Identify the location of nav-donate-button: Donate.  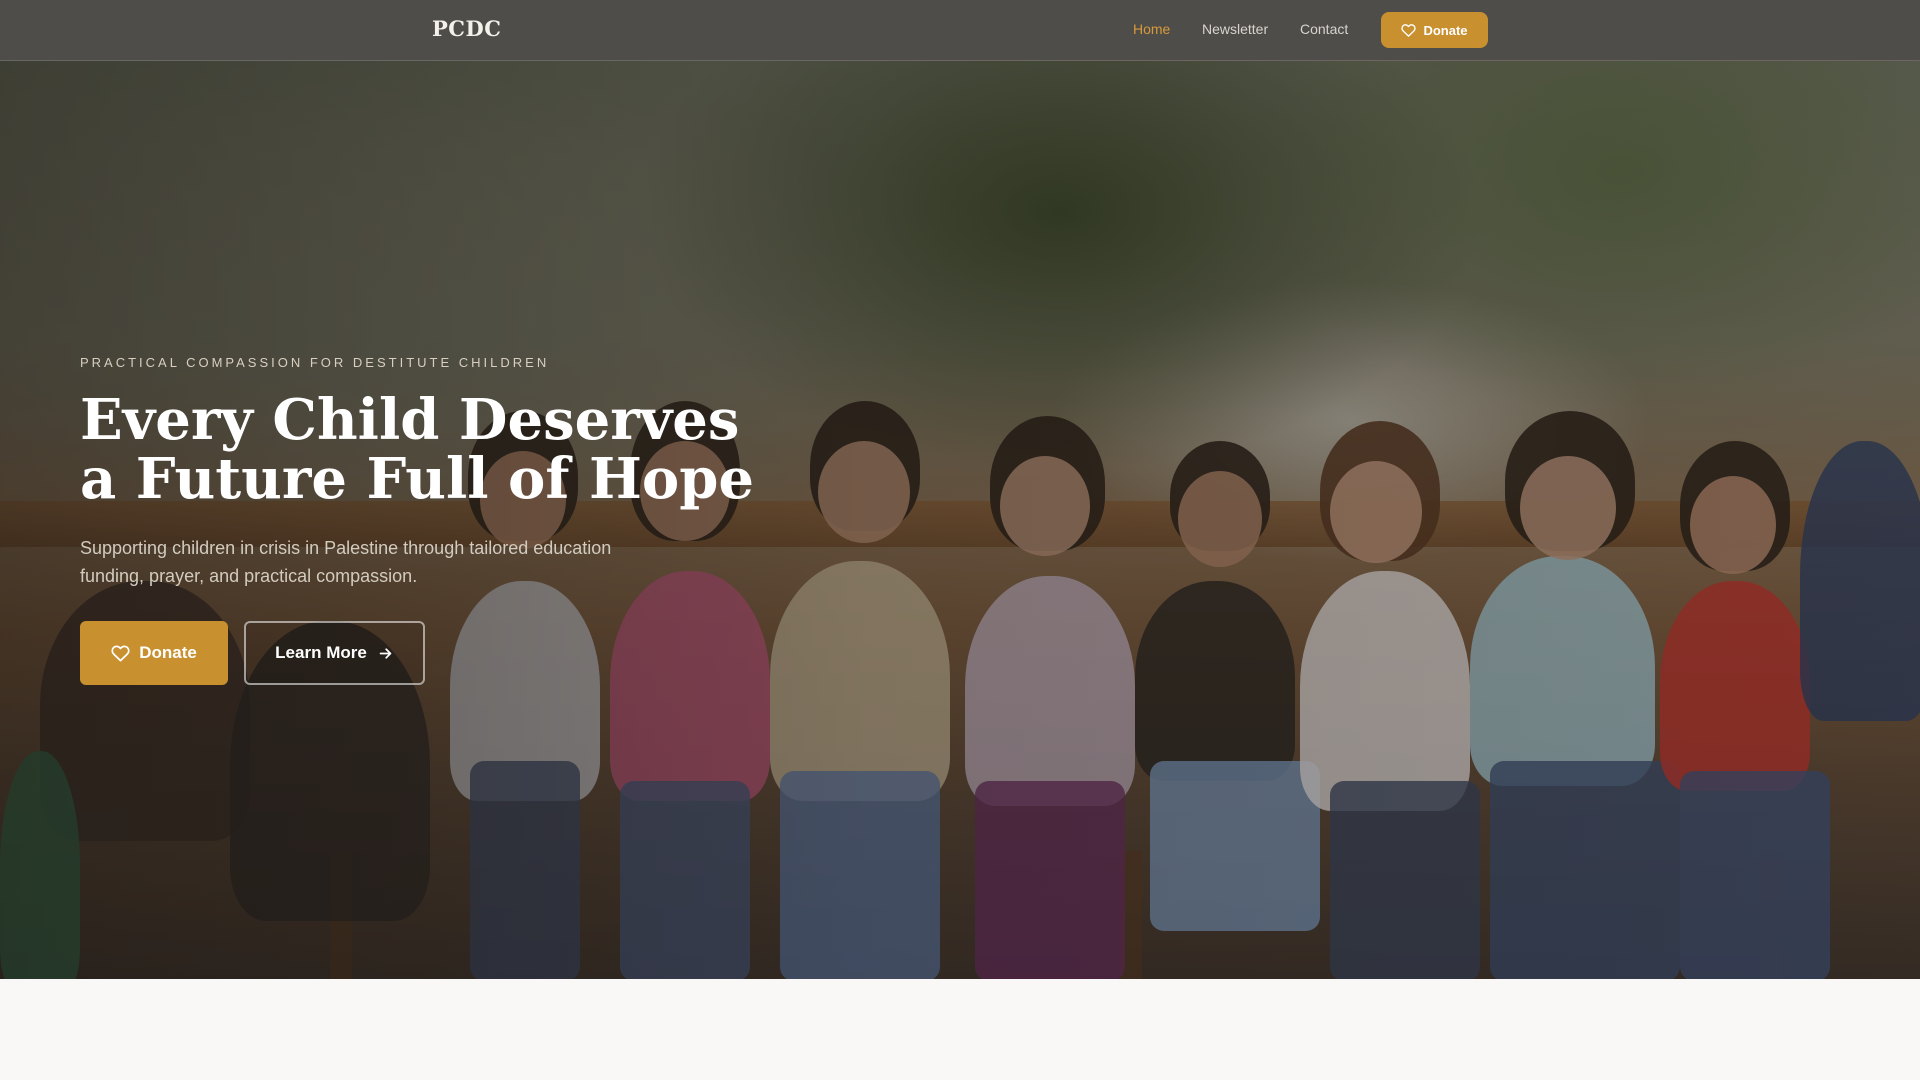
(1434, 30).